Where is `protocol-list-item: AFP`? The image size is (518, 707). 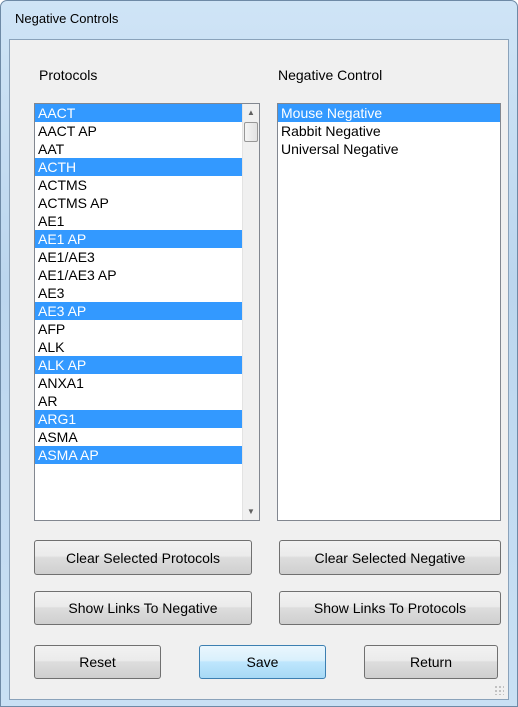
protocol-list-item: AFP is located at coordinates (147, 329).